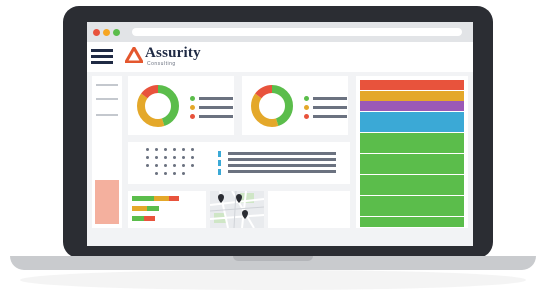 The image size is (546, 297). What do you see at coordinates (273, 280) in the screenshot?
I see `laptop-shadow` at bounding box center [273, 280].